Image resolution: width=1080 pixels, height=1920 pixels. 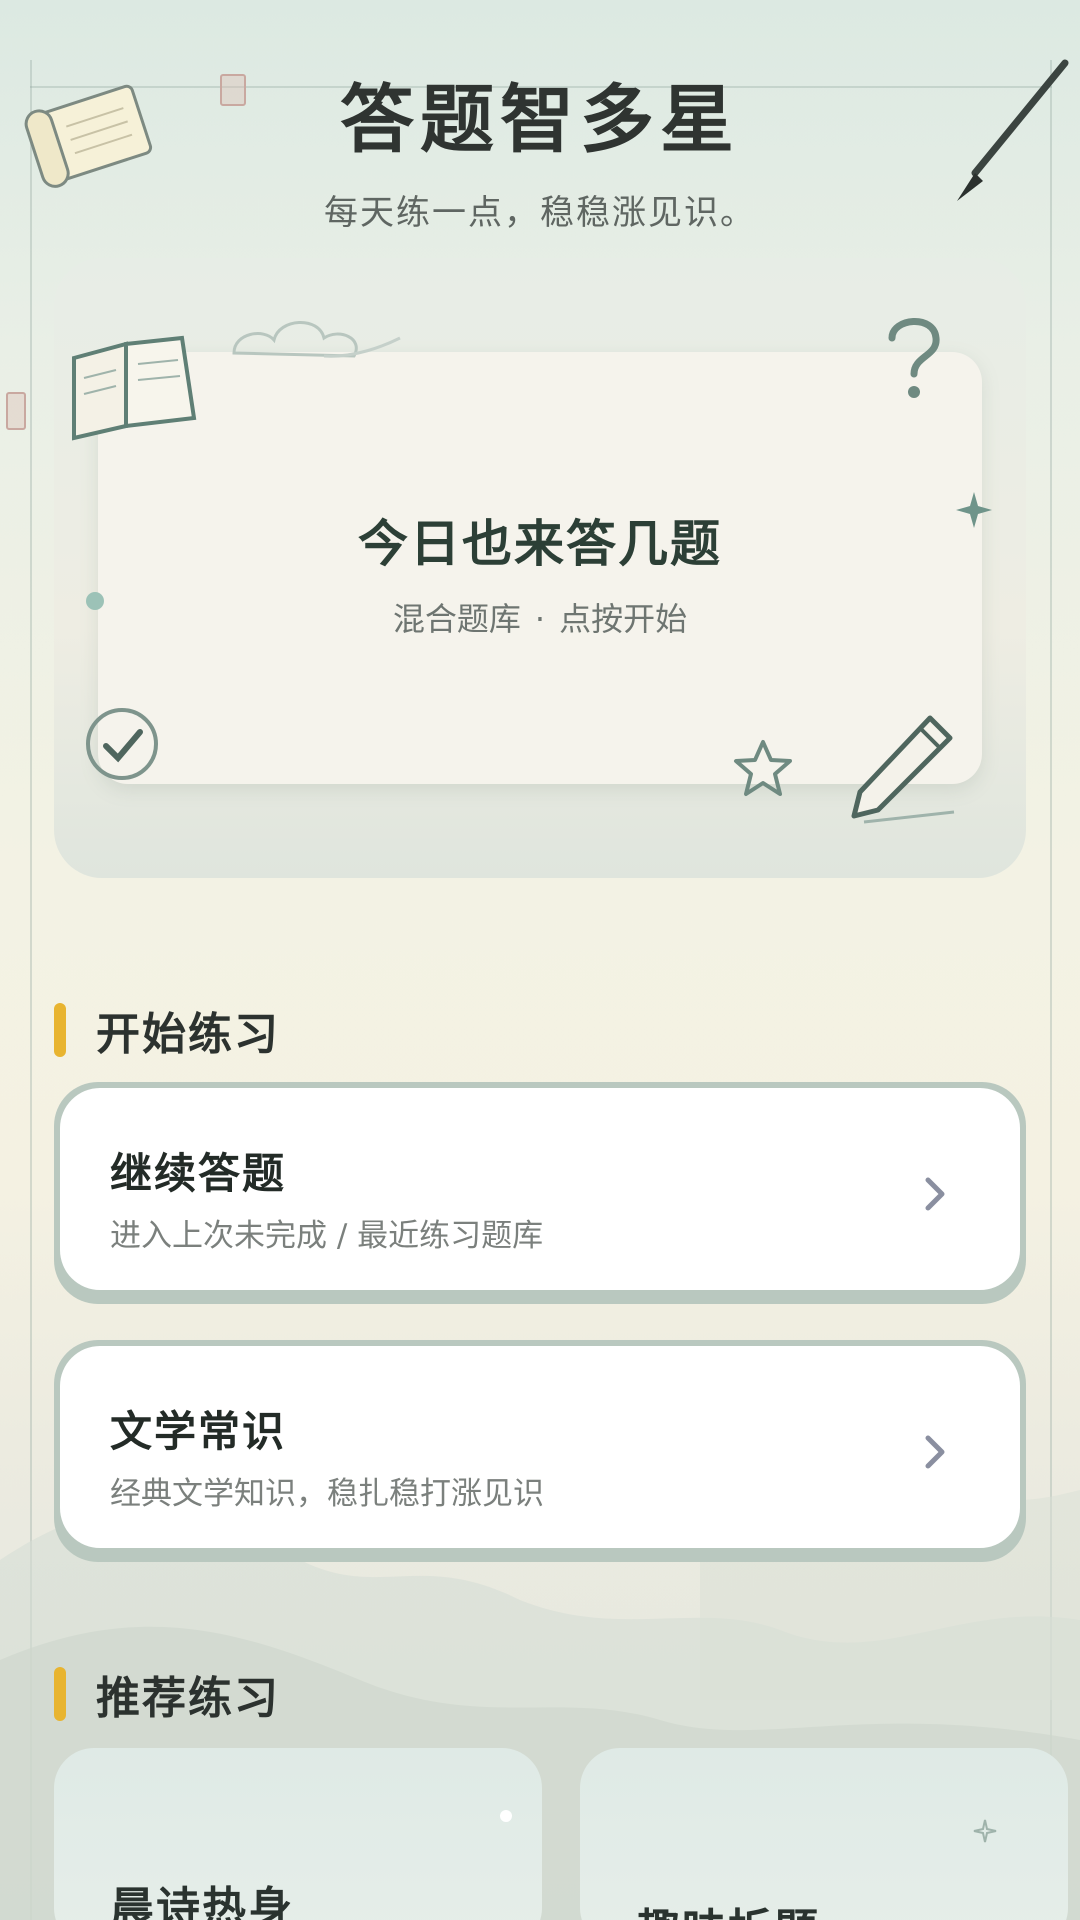 I want to click on hero-subtitle-right: 点按开始, so click(x=623, y=619).